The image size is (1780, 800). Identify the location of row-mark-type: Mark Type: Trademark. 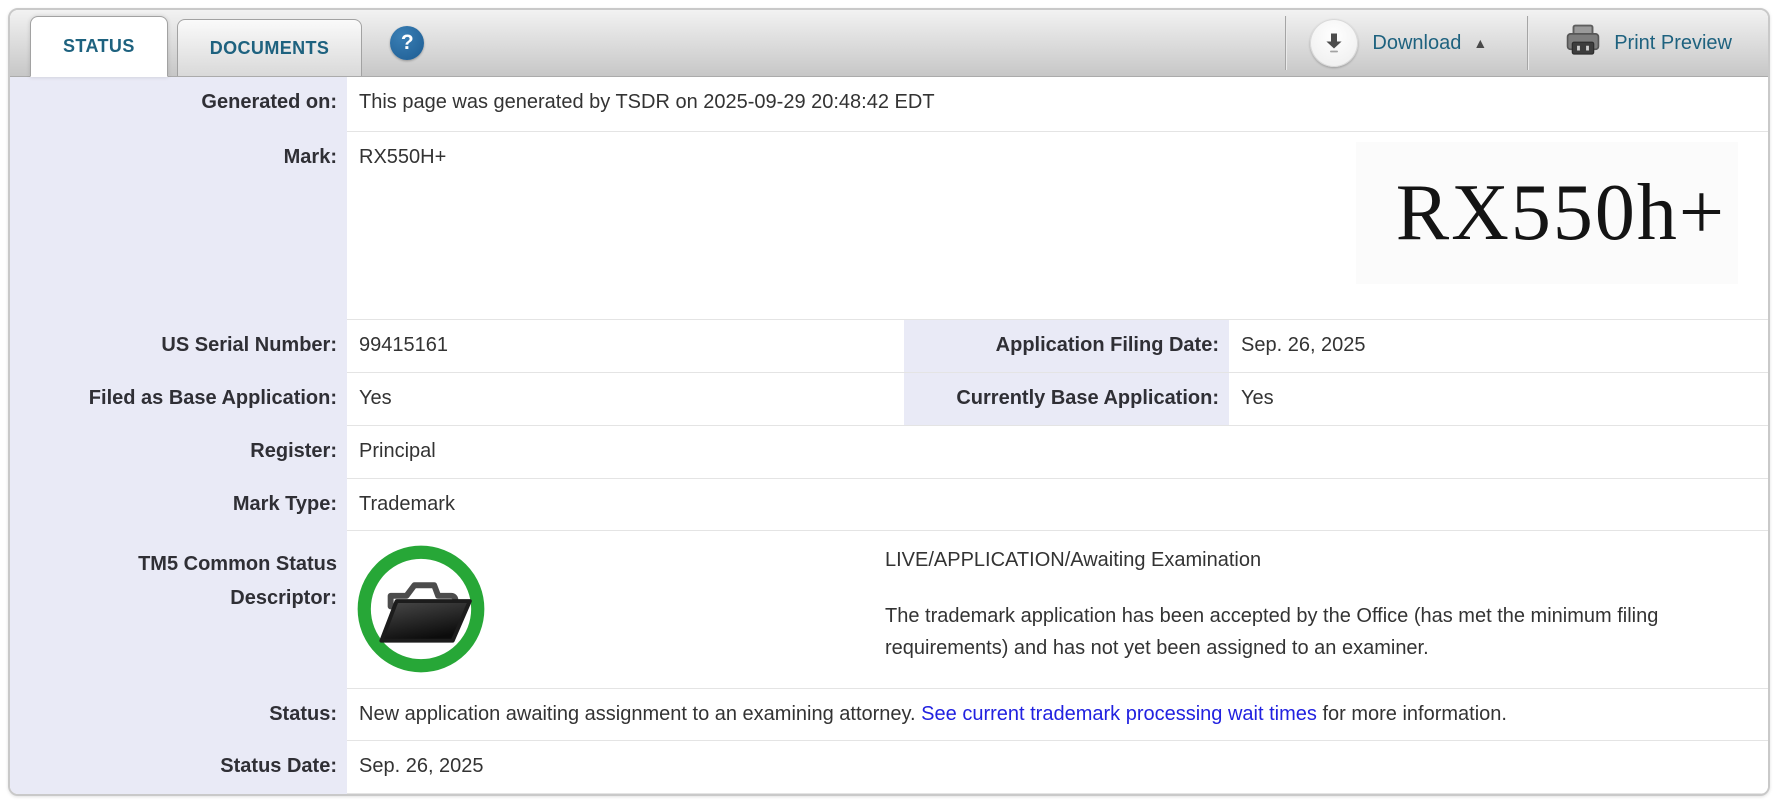
(889, 505).